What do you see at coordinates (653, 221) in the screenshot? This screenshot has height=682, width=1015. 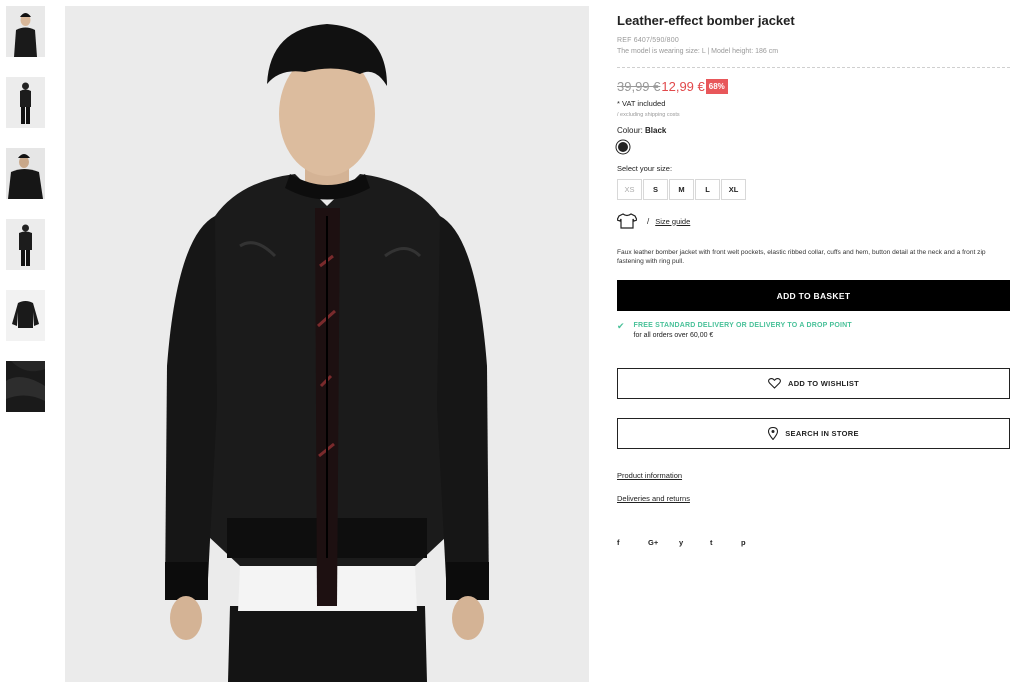 I see `size-guide-row: / Size guide` at bounding box center [653, 221].